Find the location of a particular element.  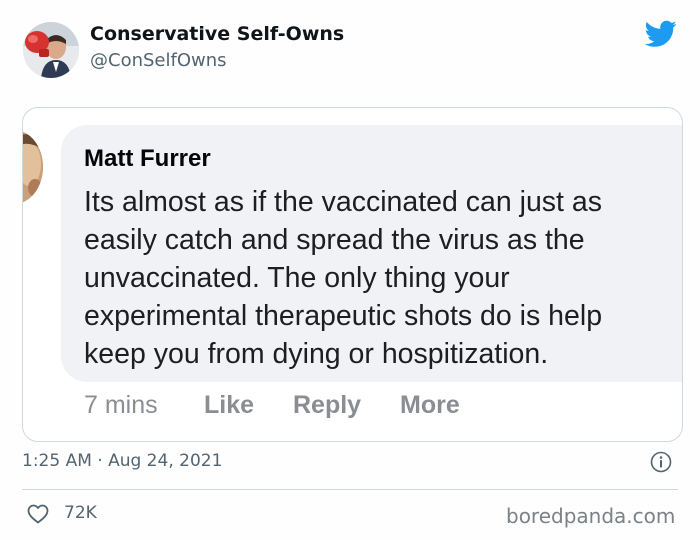

comment-line: unvaccinated. The only thing your is located at coordinates (297, 278).